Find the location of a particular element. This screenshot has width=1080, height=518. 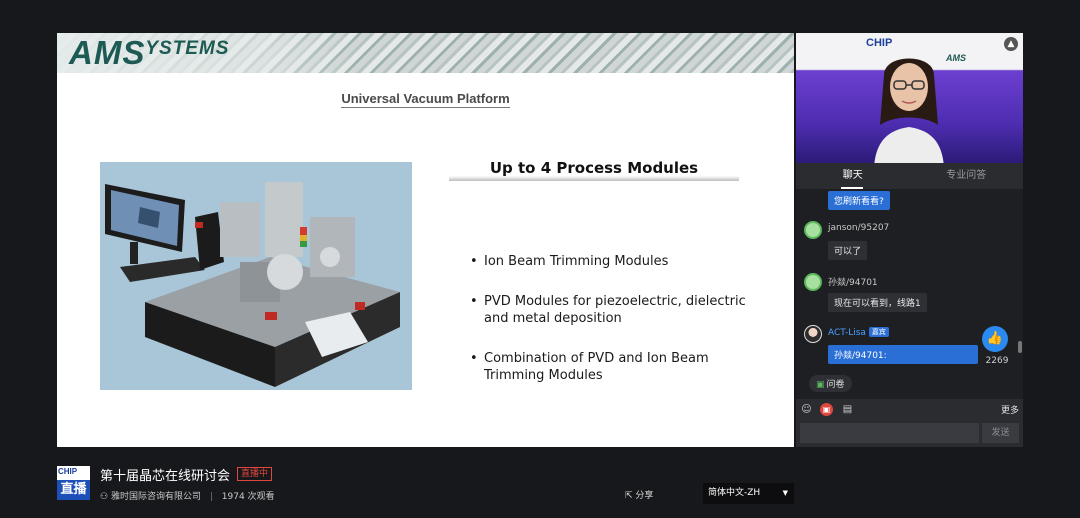

more-button: 更多 is located at coordinates (1010, 409).